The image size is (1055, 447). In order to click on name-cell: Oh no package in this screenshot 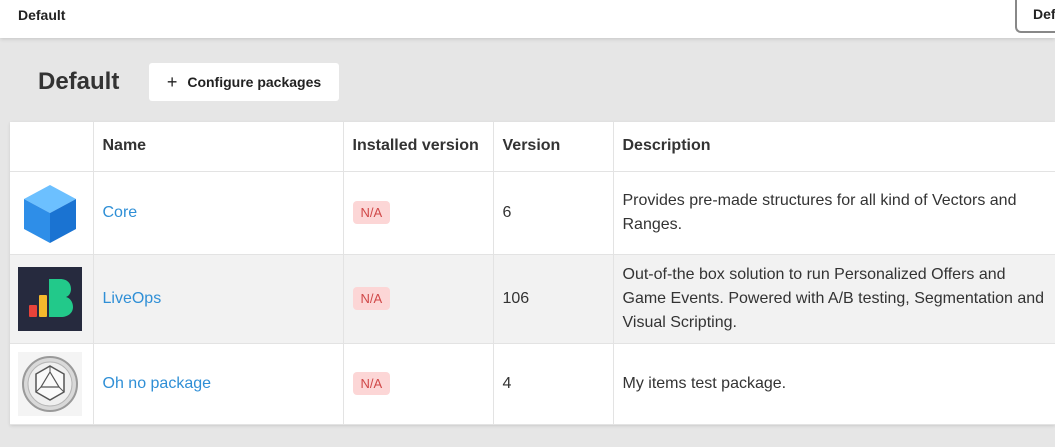, I will do `click(218, 384)`.